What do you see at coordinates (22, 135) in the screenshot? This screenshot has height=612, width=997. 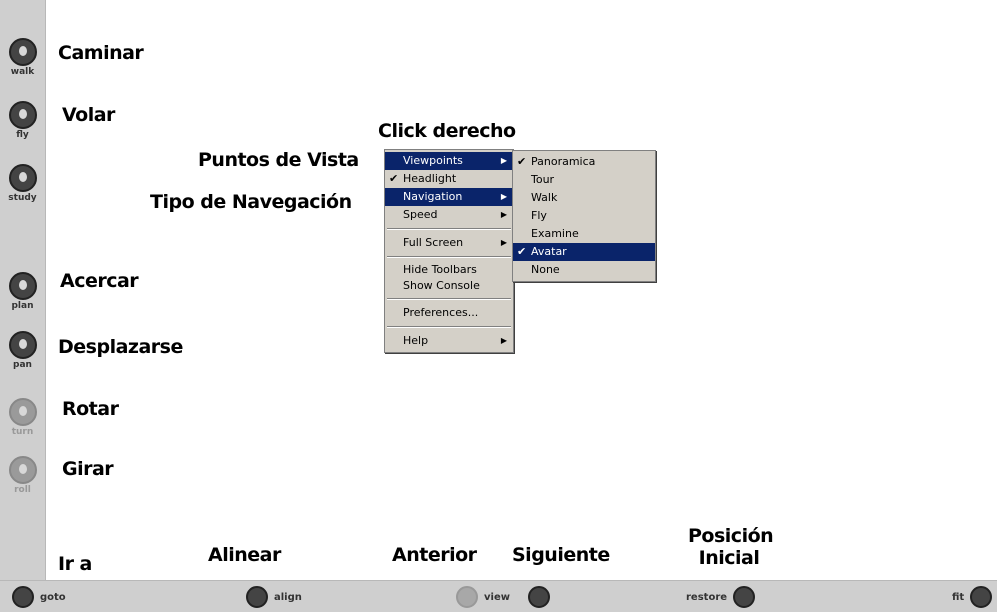 I see `fly-label: fly` at bounding box center [22, 135].